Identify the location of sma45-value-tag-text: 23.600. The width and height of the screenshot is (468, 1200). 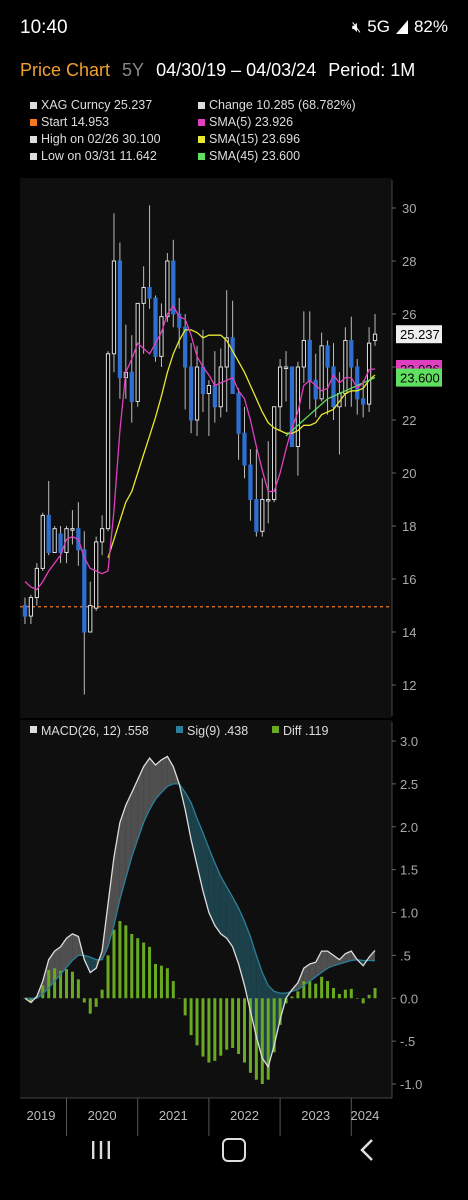
(420, 378).